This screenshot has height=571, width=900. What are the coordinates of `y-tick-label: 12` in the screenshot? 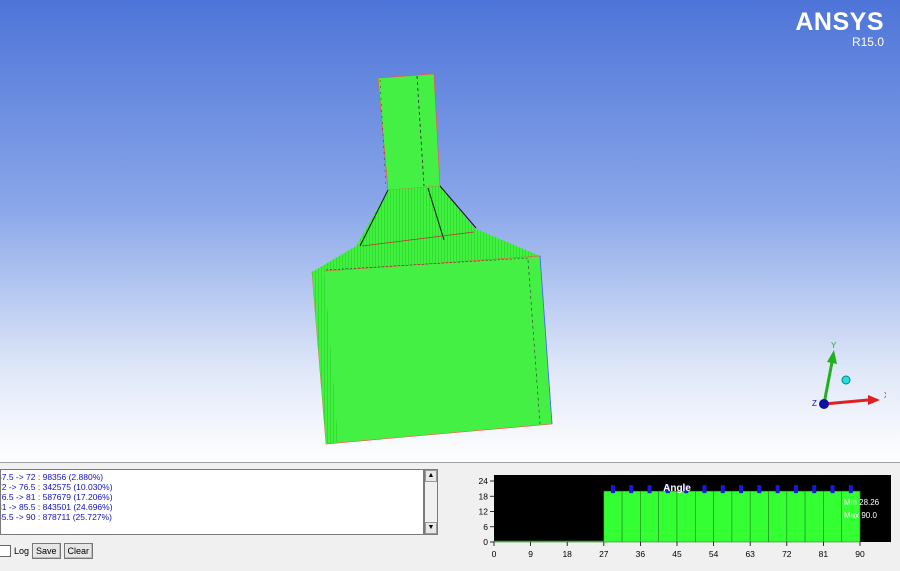 It's located at (484, 512).